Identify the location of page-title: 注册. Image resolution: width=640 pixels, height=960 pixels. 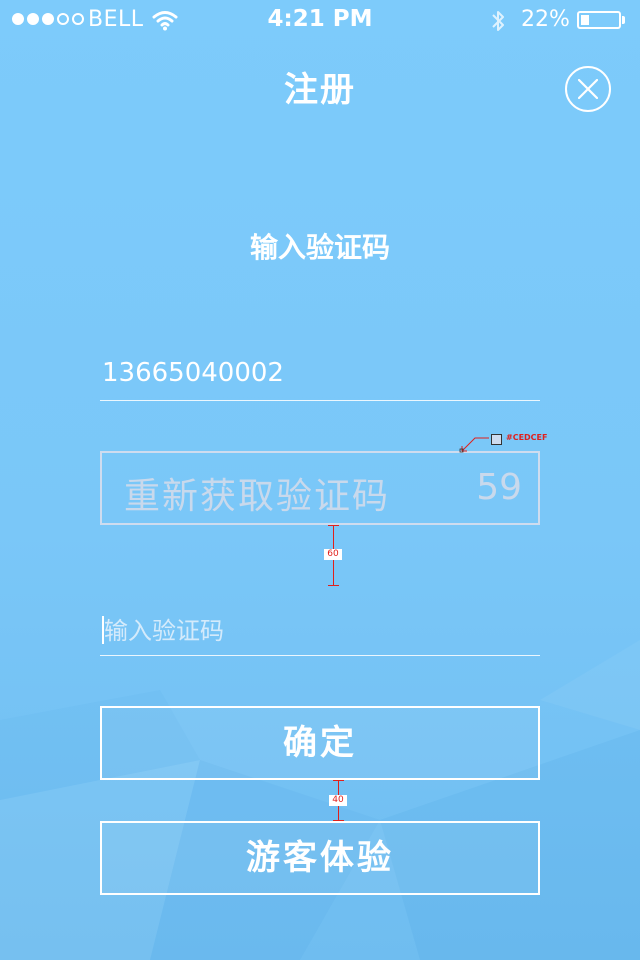
(320, 90).